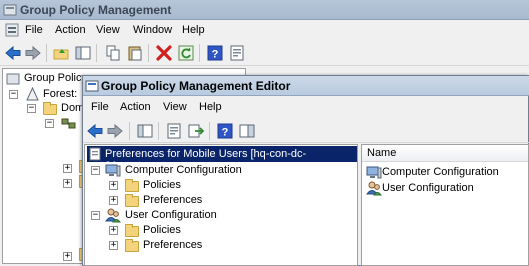 The width and height of the screenshot is (529, 266). I want to click on editor-title: Group Policy Management Editor, so click(196, 86).